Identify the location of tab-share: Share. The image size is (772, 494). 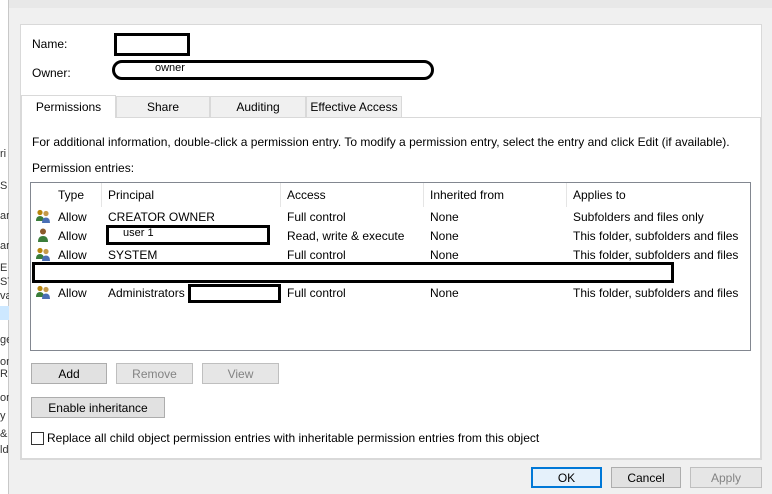
(163, 106).